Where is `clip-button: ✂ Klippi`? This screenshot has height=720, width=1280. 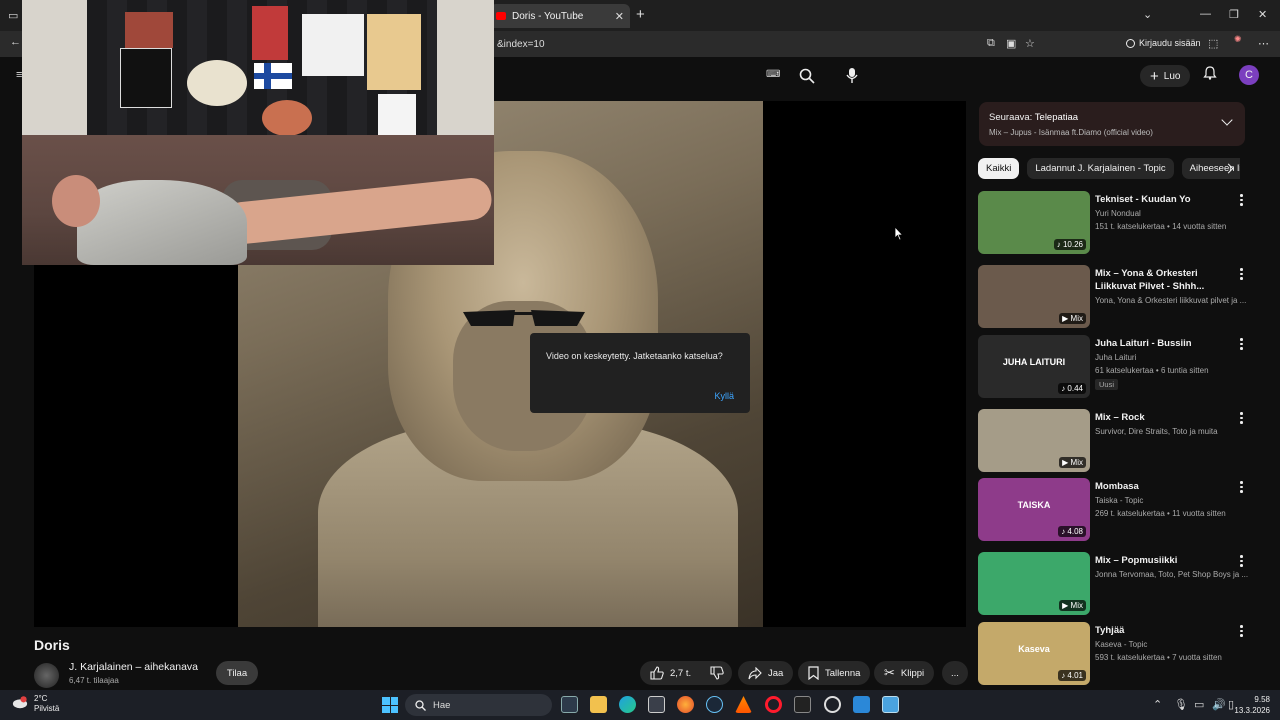 clip-button: ✂ Klippi is located at coordinates (904, 673).